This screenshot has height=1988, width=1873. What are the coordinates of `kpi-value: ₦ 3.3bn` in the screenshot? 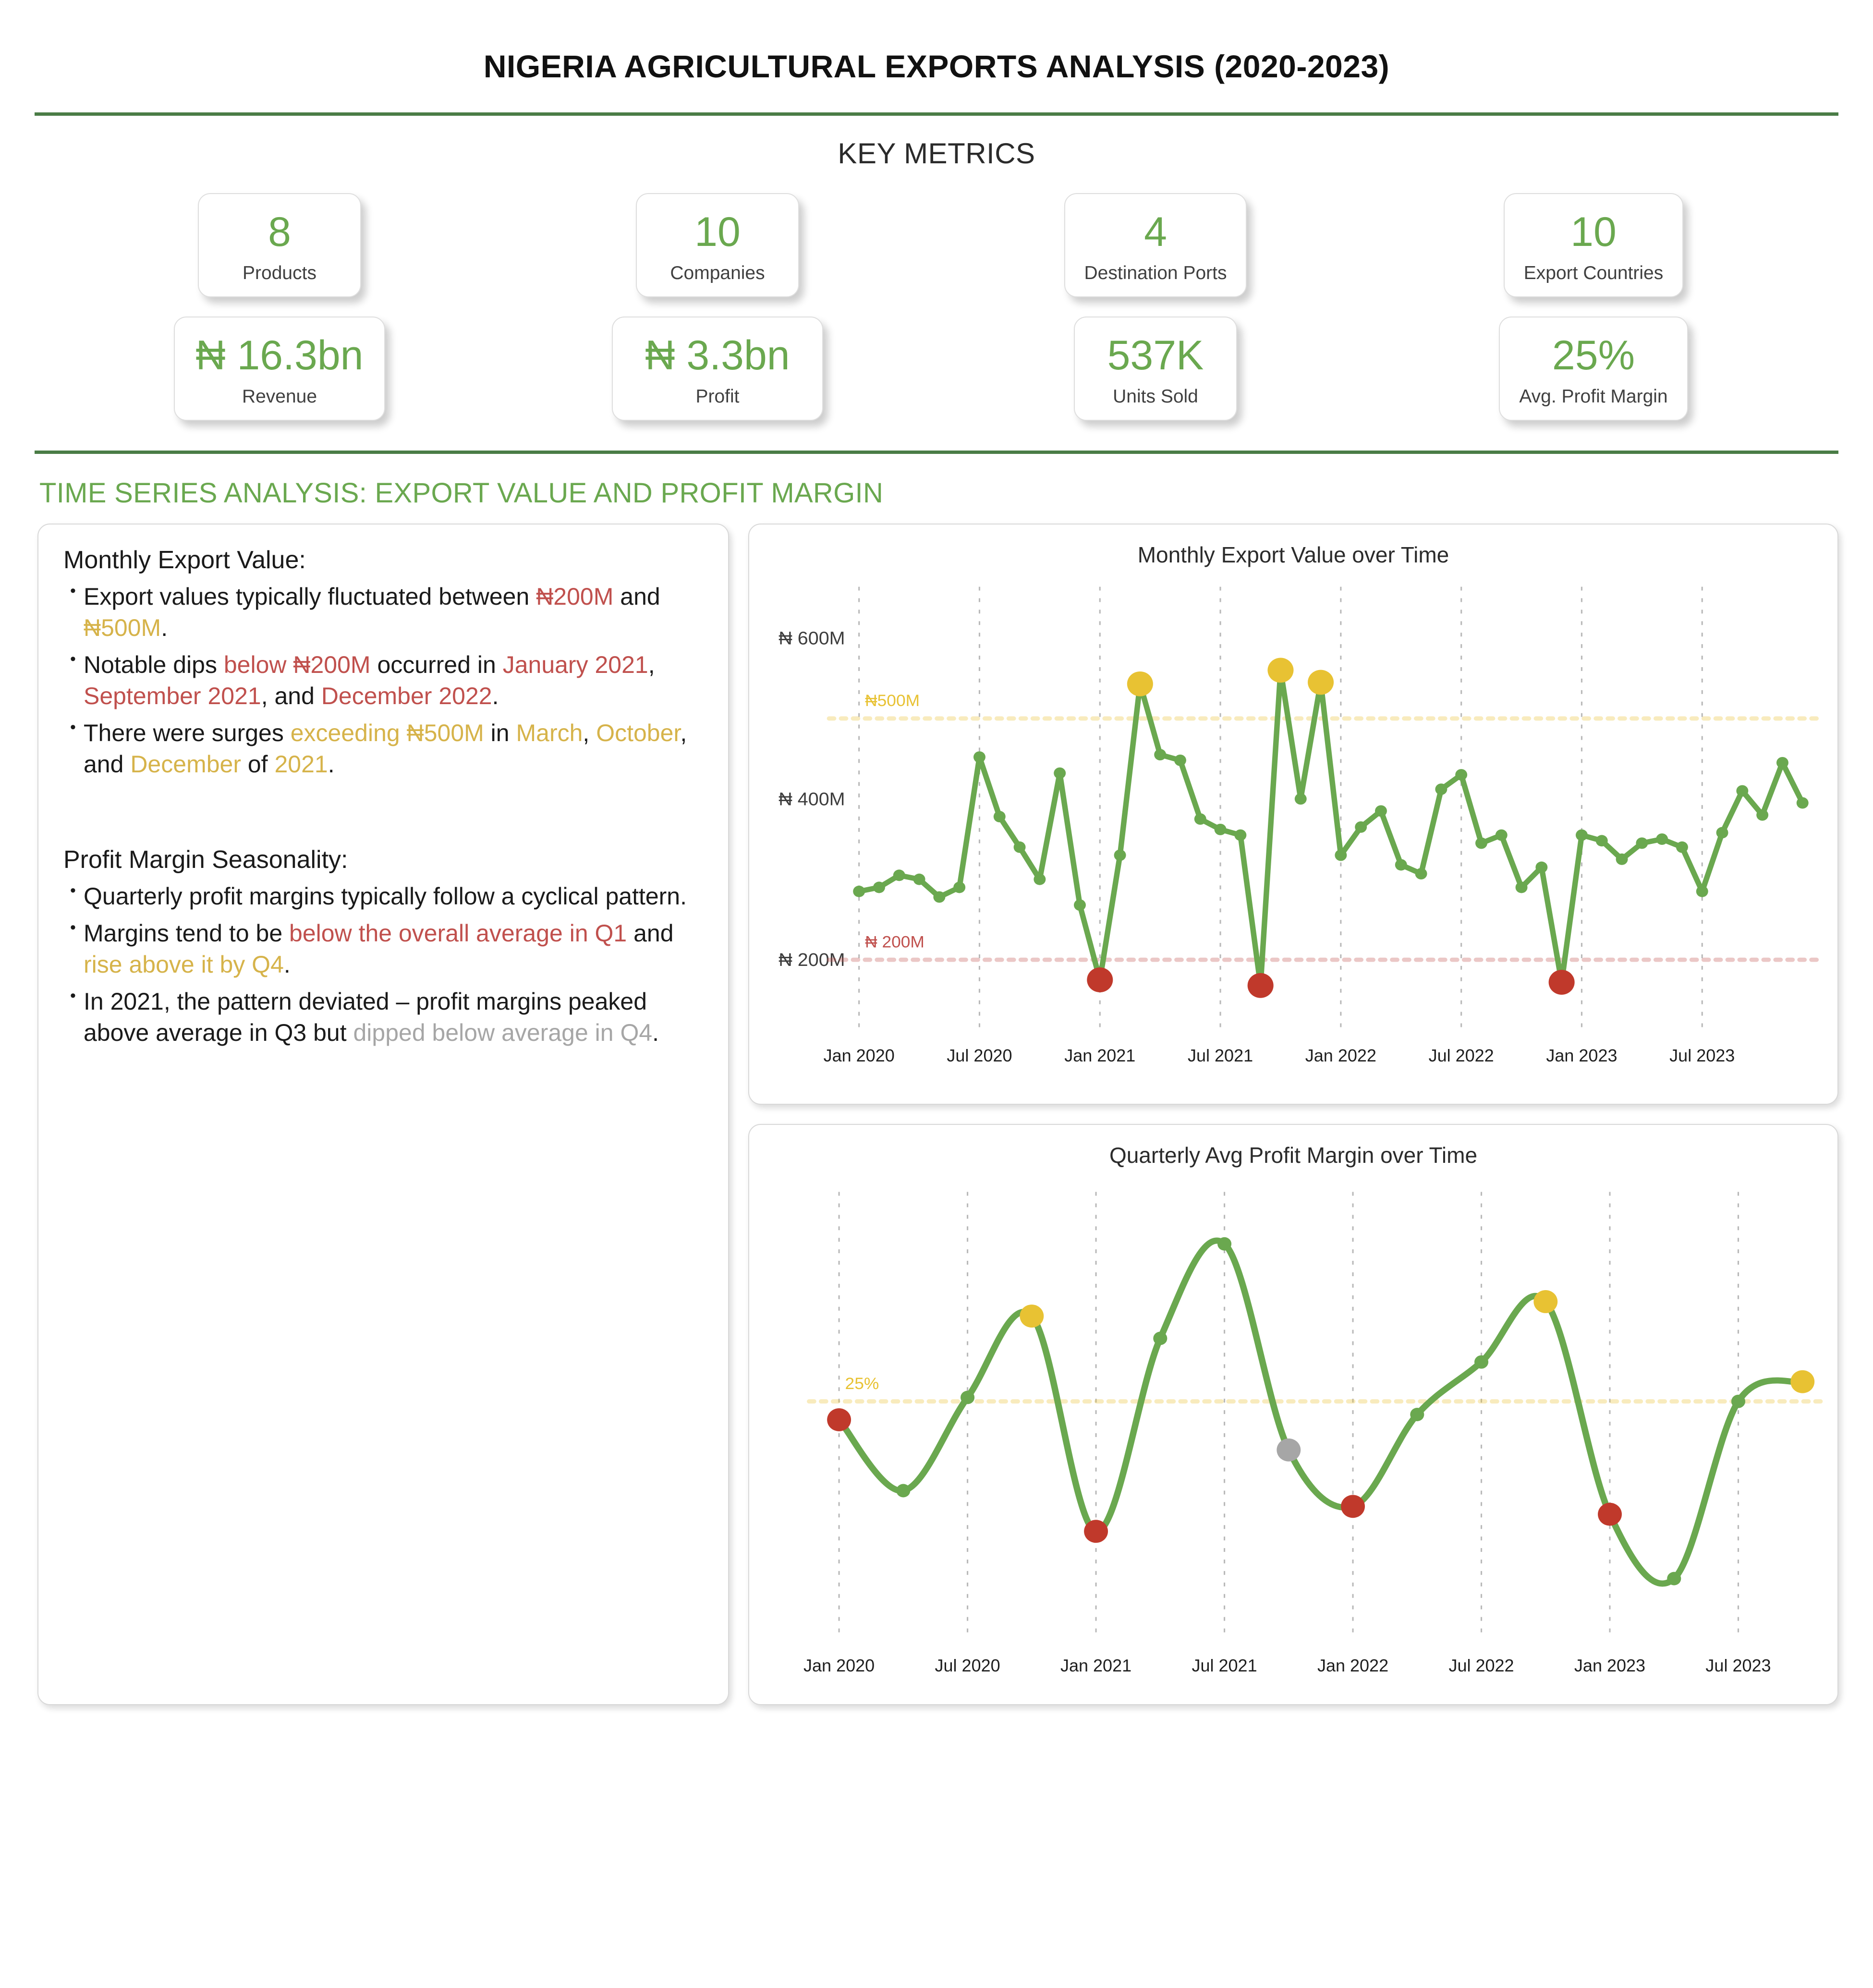 It's located at (717, 355).